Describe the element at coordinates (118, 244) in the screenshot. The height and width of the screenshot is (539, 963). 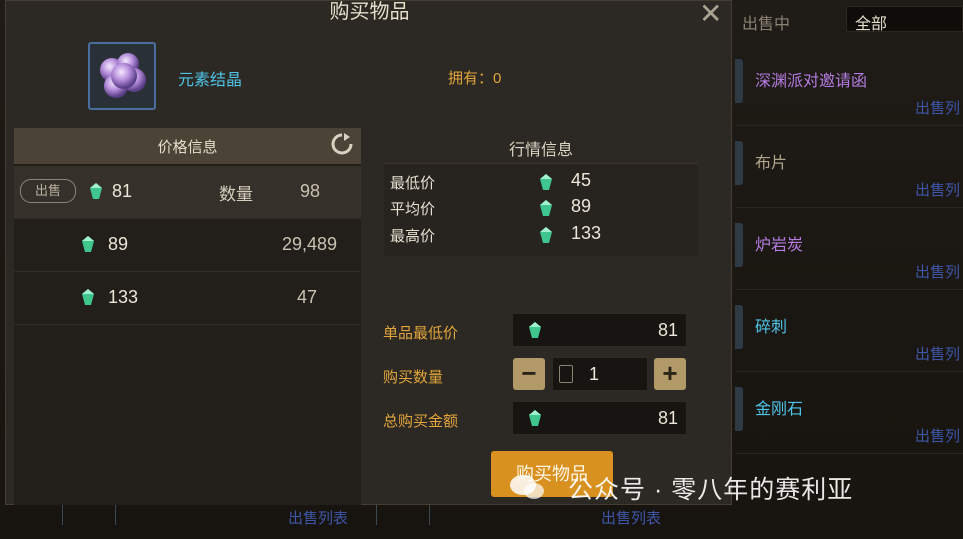
I see `price-value: 89` at that location.